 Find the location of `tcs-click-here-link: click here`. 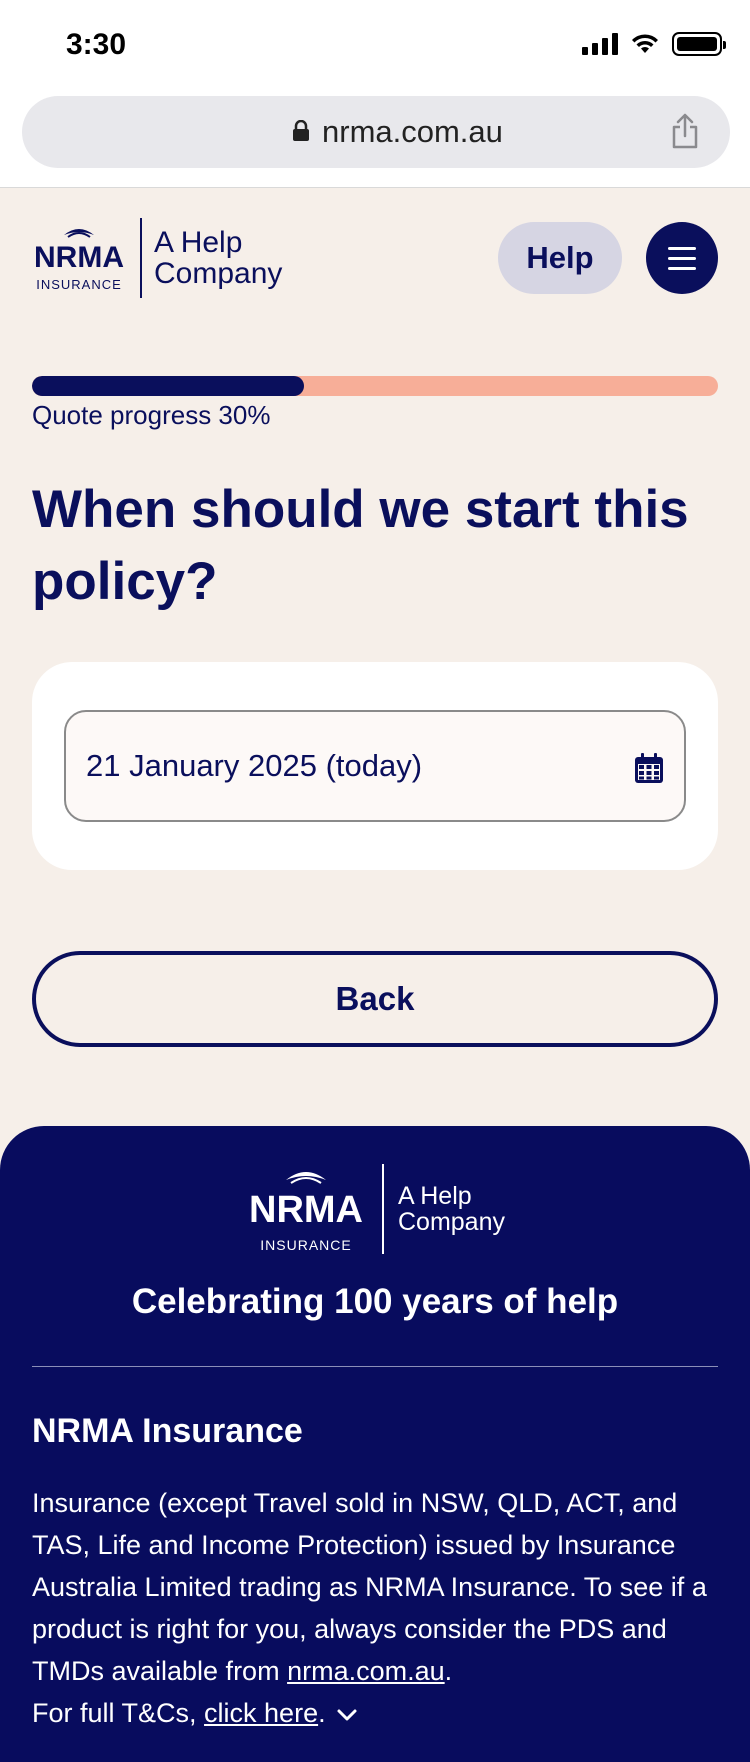

tcs-click-here-link: click here is located at coordinates (261, 1713).